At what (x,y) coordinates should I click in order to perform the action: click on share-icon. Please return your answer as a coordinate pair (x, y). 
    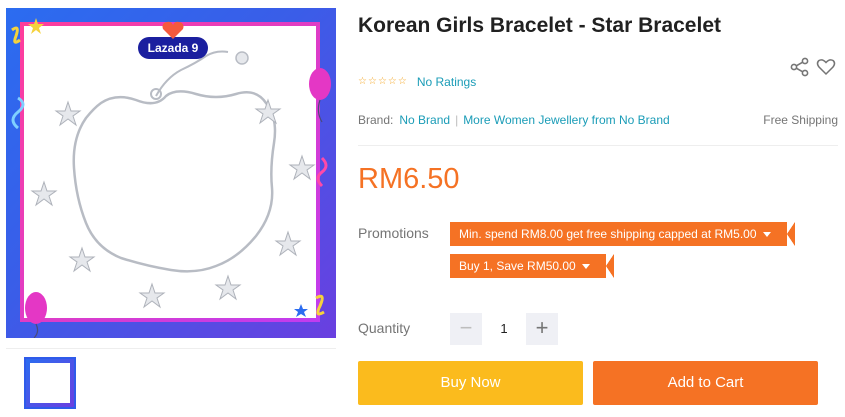
    Looking at the image, I should click on (800, 67).